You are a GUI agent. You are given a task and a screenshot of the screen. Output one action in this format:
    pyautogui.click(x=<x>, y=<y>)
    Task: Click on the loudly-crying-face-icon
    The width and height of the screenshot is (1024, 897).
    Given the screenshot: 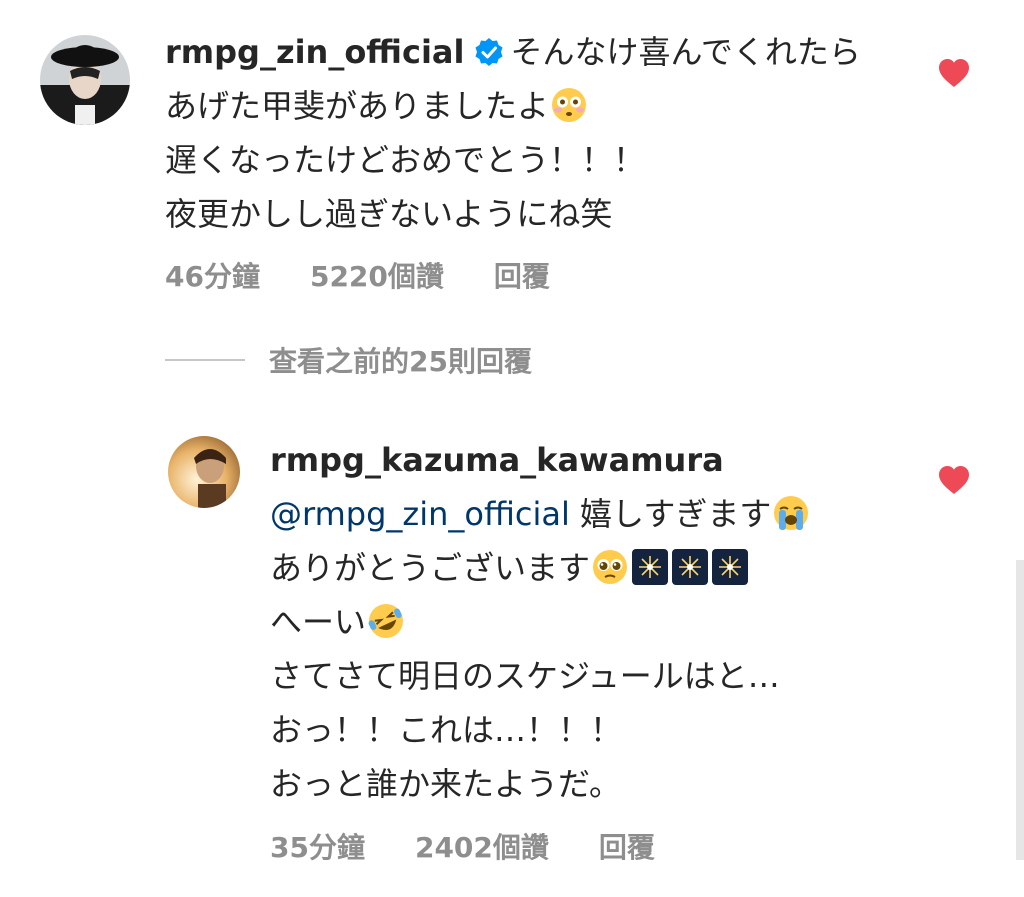 What is the action you would take?
    pyautogui.click(x=791, y=513)
    